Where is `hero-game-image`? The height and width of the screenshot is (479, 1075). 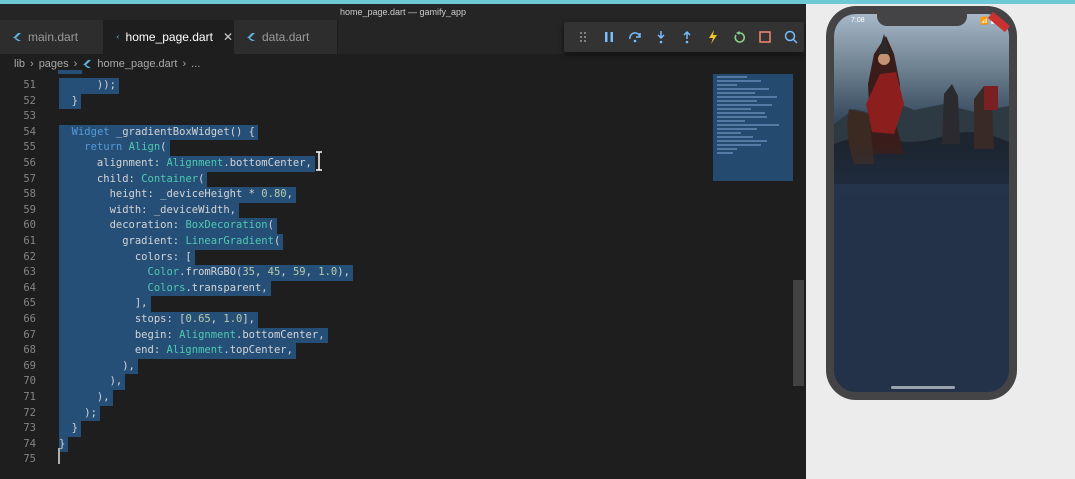 hero-game-image is located at coordinates (921, 203).